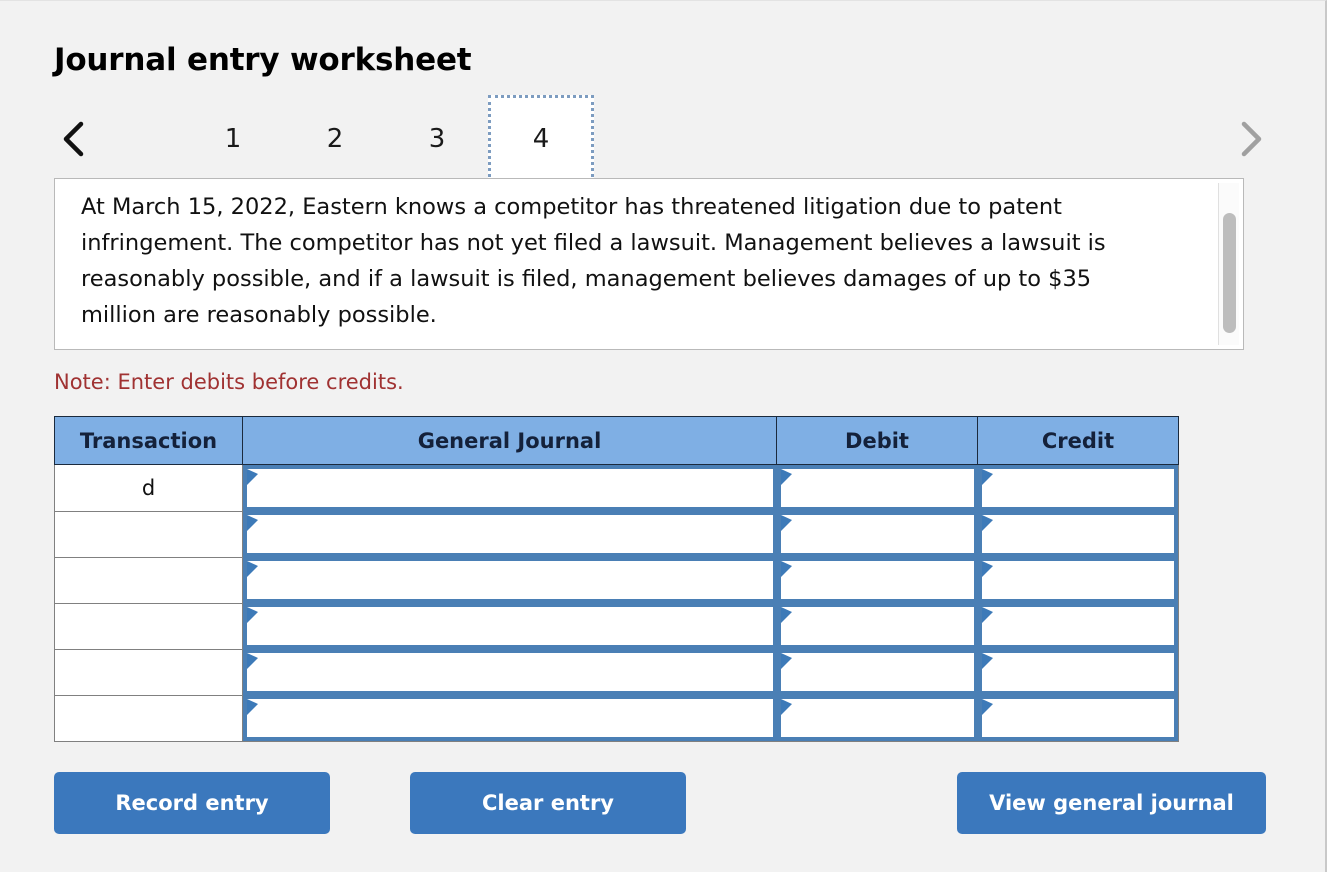 This screenshot has height=872, width=1327. I want to click on clear-entry-button: Clear entry, so click(548, 803).